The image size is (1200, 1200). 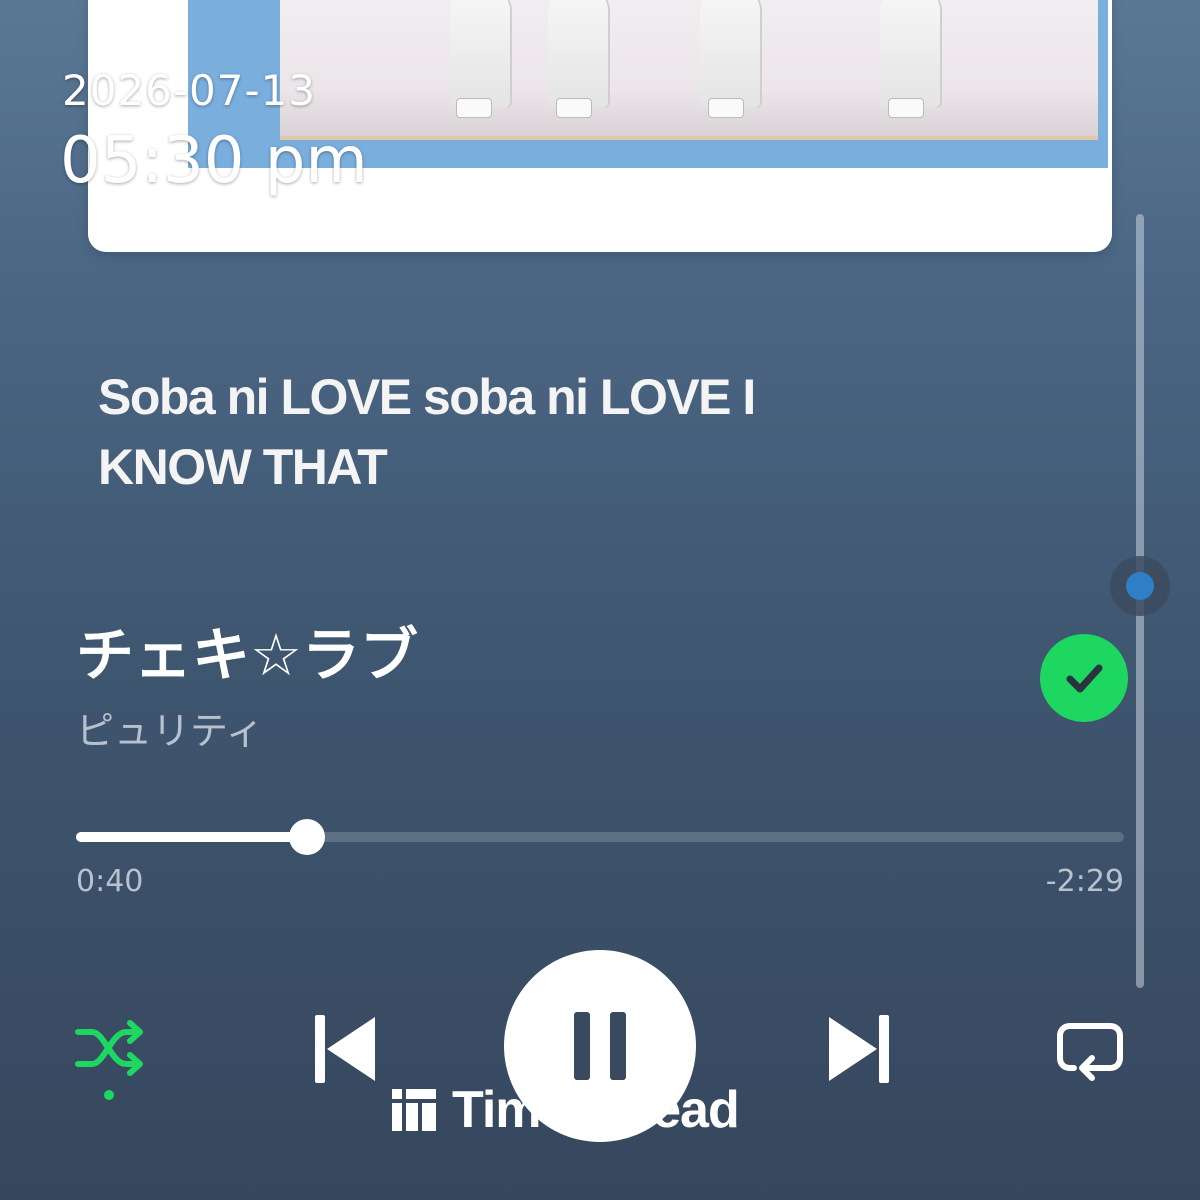 What do you see at coordinates (1084, 881) in the screenshot?
I see `remaining-time: -2:29` at bounding box center [1084, 881].